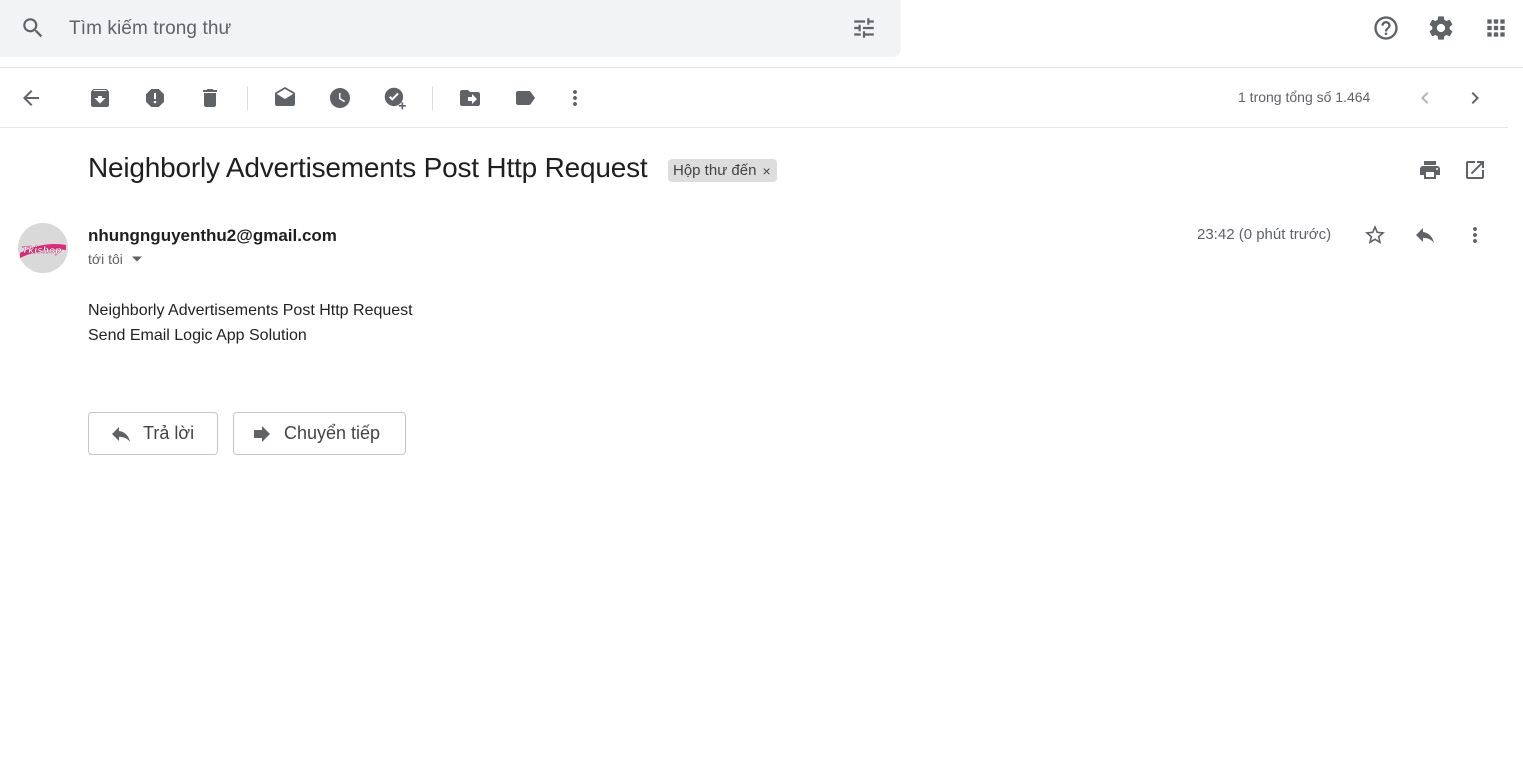 The width and height of the screenshot is (1523, 775). I want to click on email-timestamp: 23:42 (0 phút trước), so click(1264, 234).